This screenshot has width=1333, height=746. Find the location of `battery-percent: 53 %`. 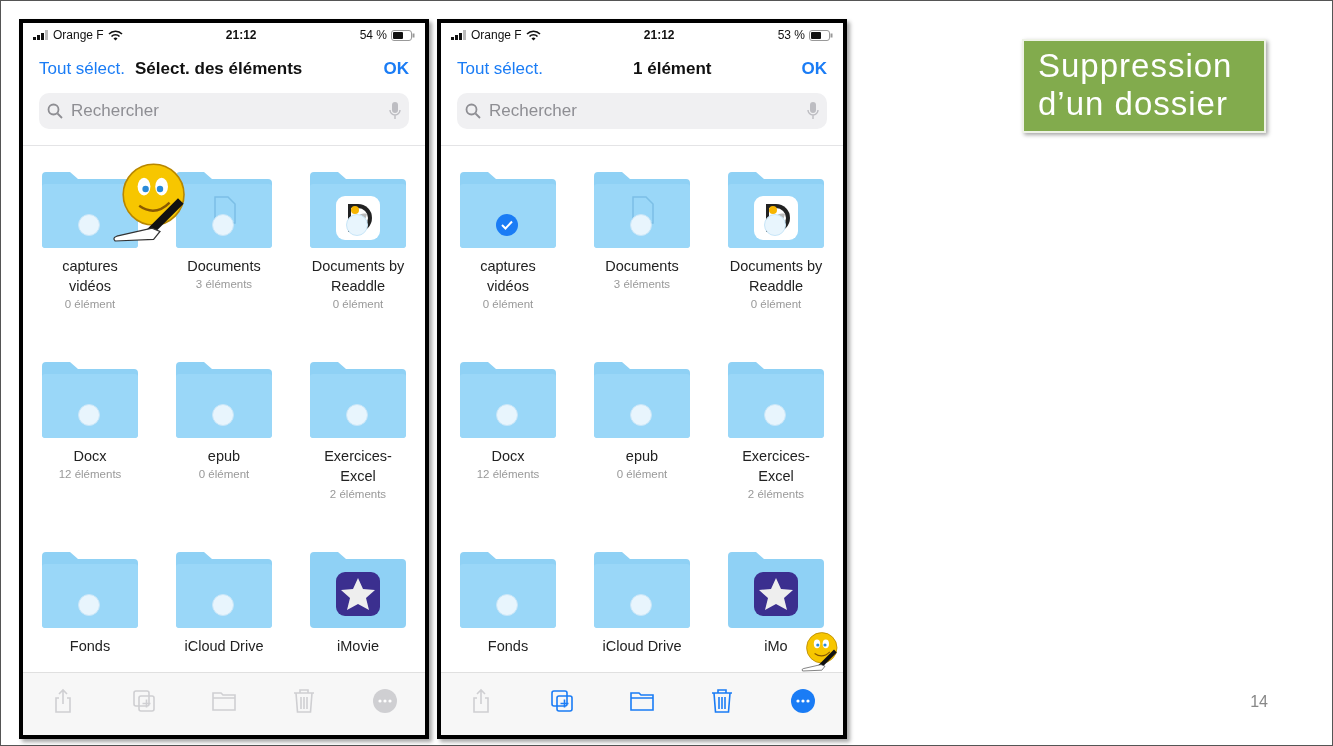

battery-percent: 53 % is located at coordinates (791, 35).